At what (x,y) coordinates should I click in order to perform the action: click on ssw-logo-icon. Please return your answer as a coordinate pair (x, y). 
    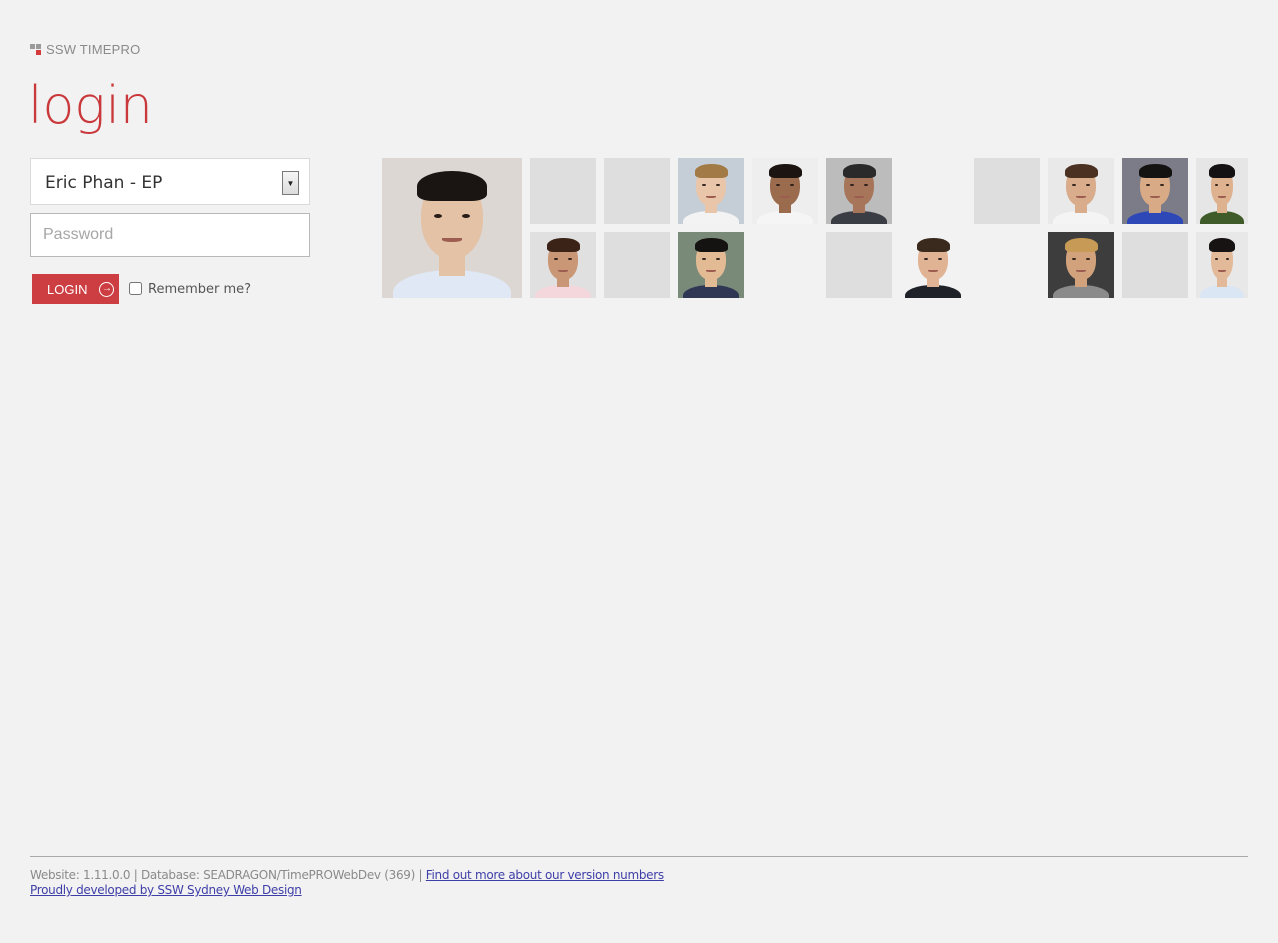
    Looking at the image, I should click on (36, 49).